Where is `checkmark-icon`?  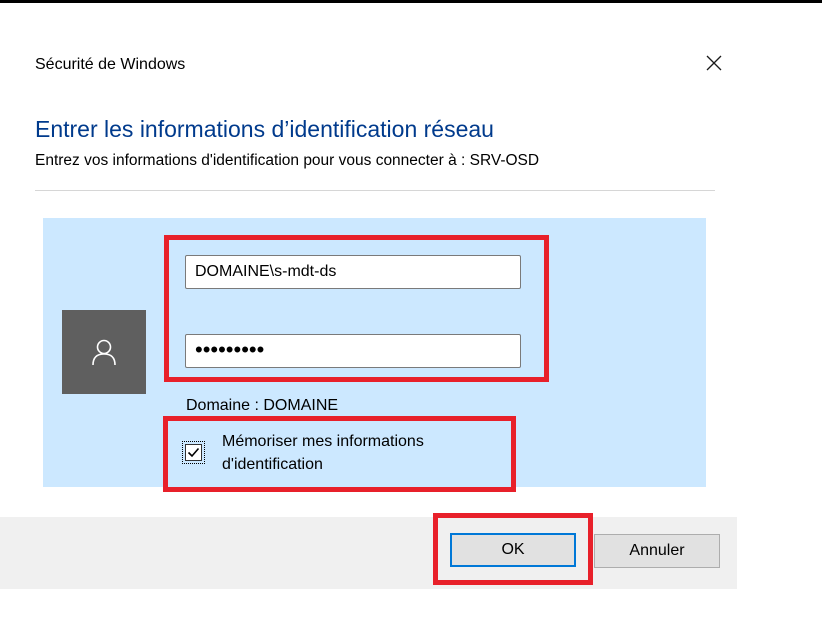 checkmark-icon is located at coordinates (193, 452).